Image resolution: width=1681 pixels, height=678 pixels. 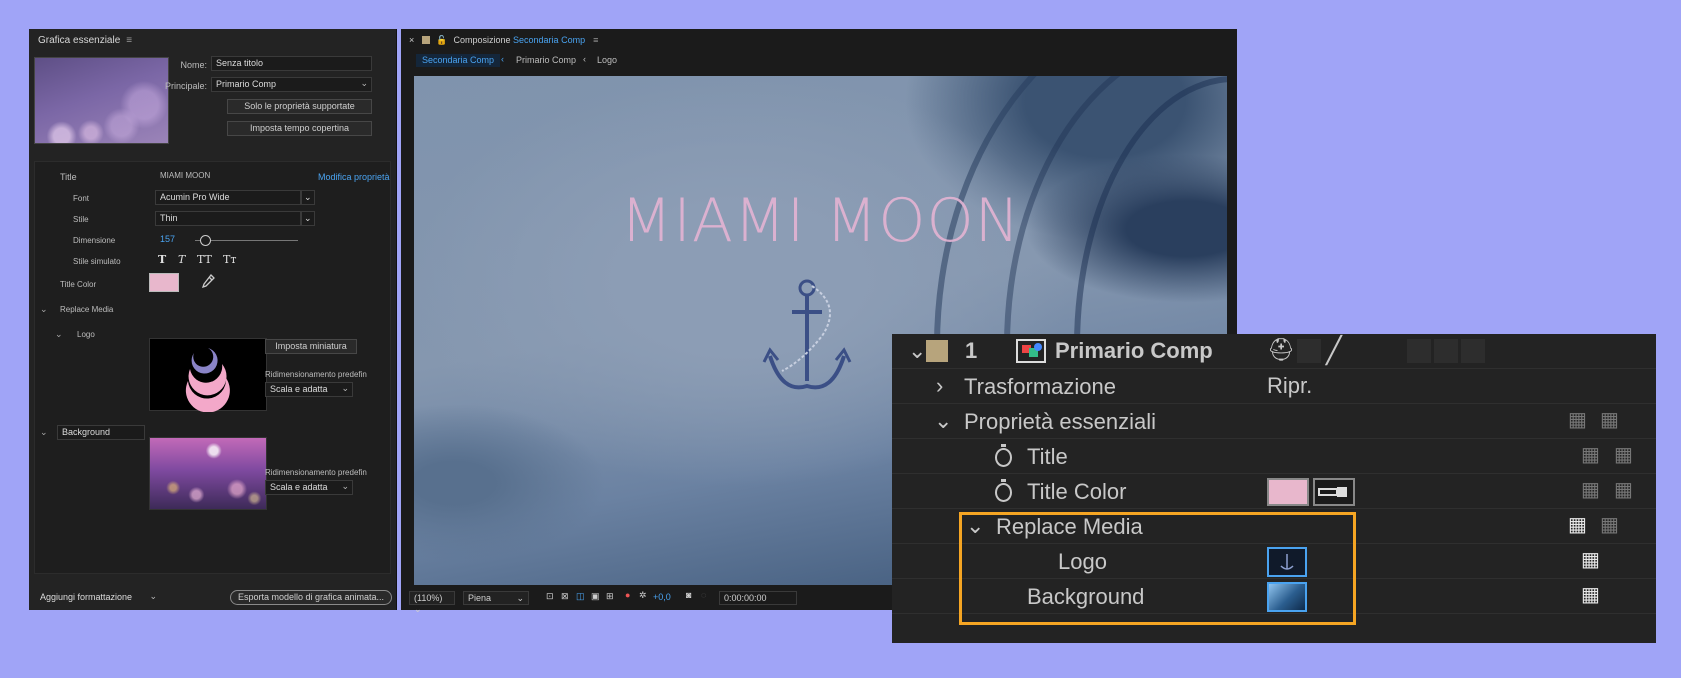 What do you see at coordinates (819, 40) in the screenshot?
I see `composition-tab: × 🔓 Composizione Secondaria Comp ≡` at bounding box center [819, 40].